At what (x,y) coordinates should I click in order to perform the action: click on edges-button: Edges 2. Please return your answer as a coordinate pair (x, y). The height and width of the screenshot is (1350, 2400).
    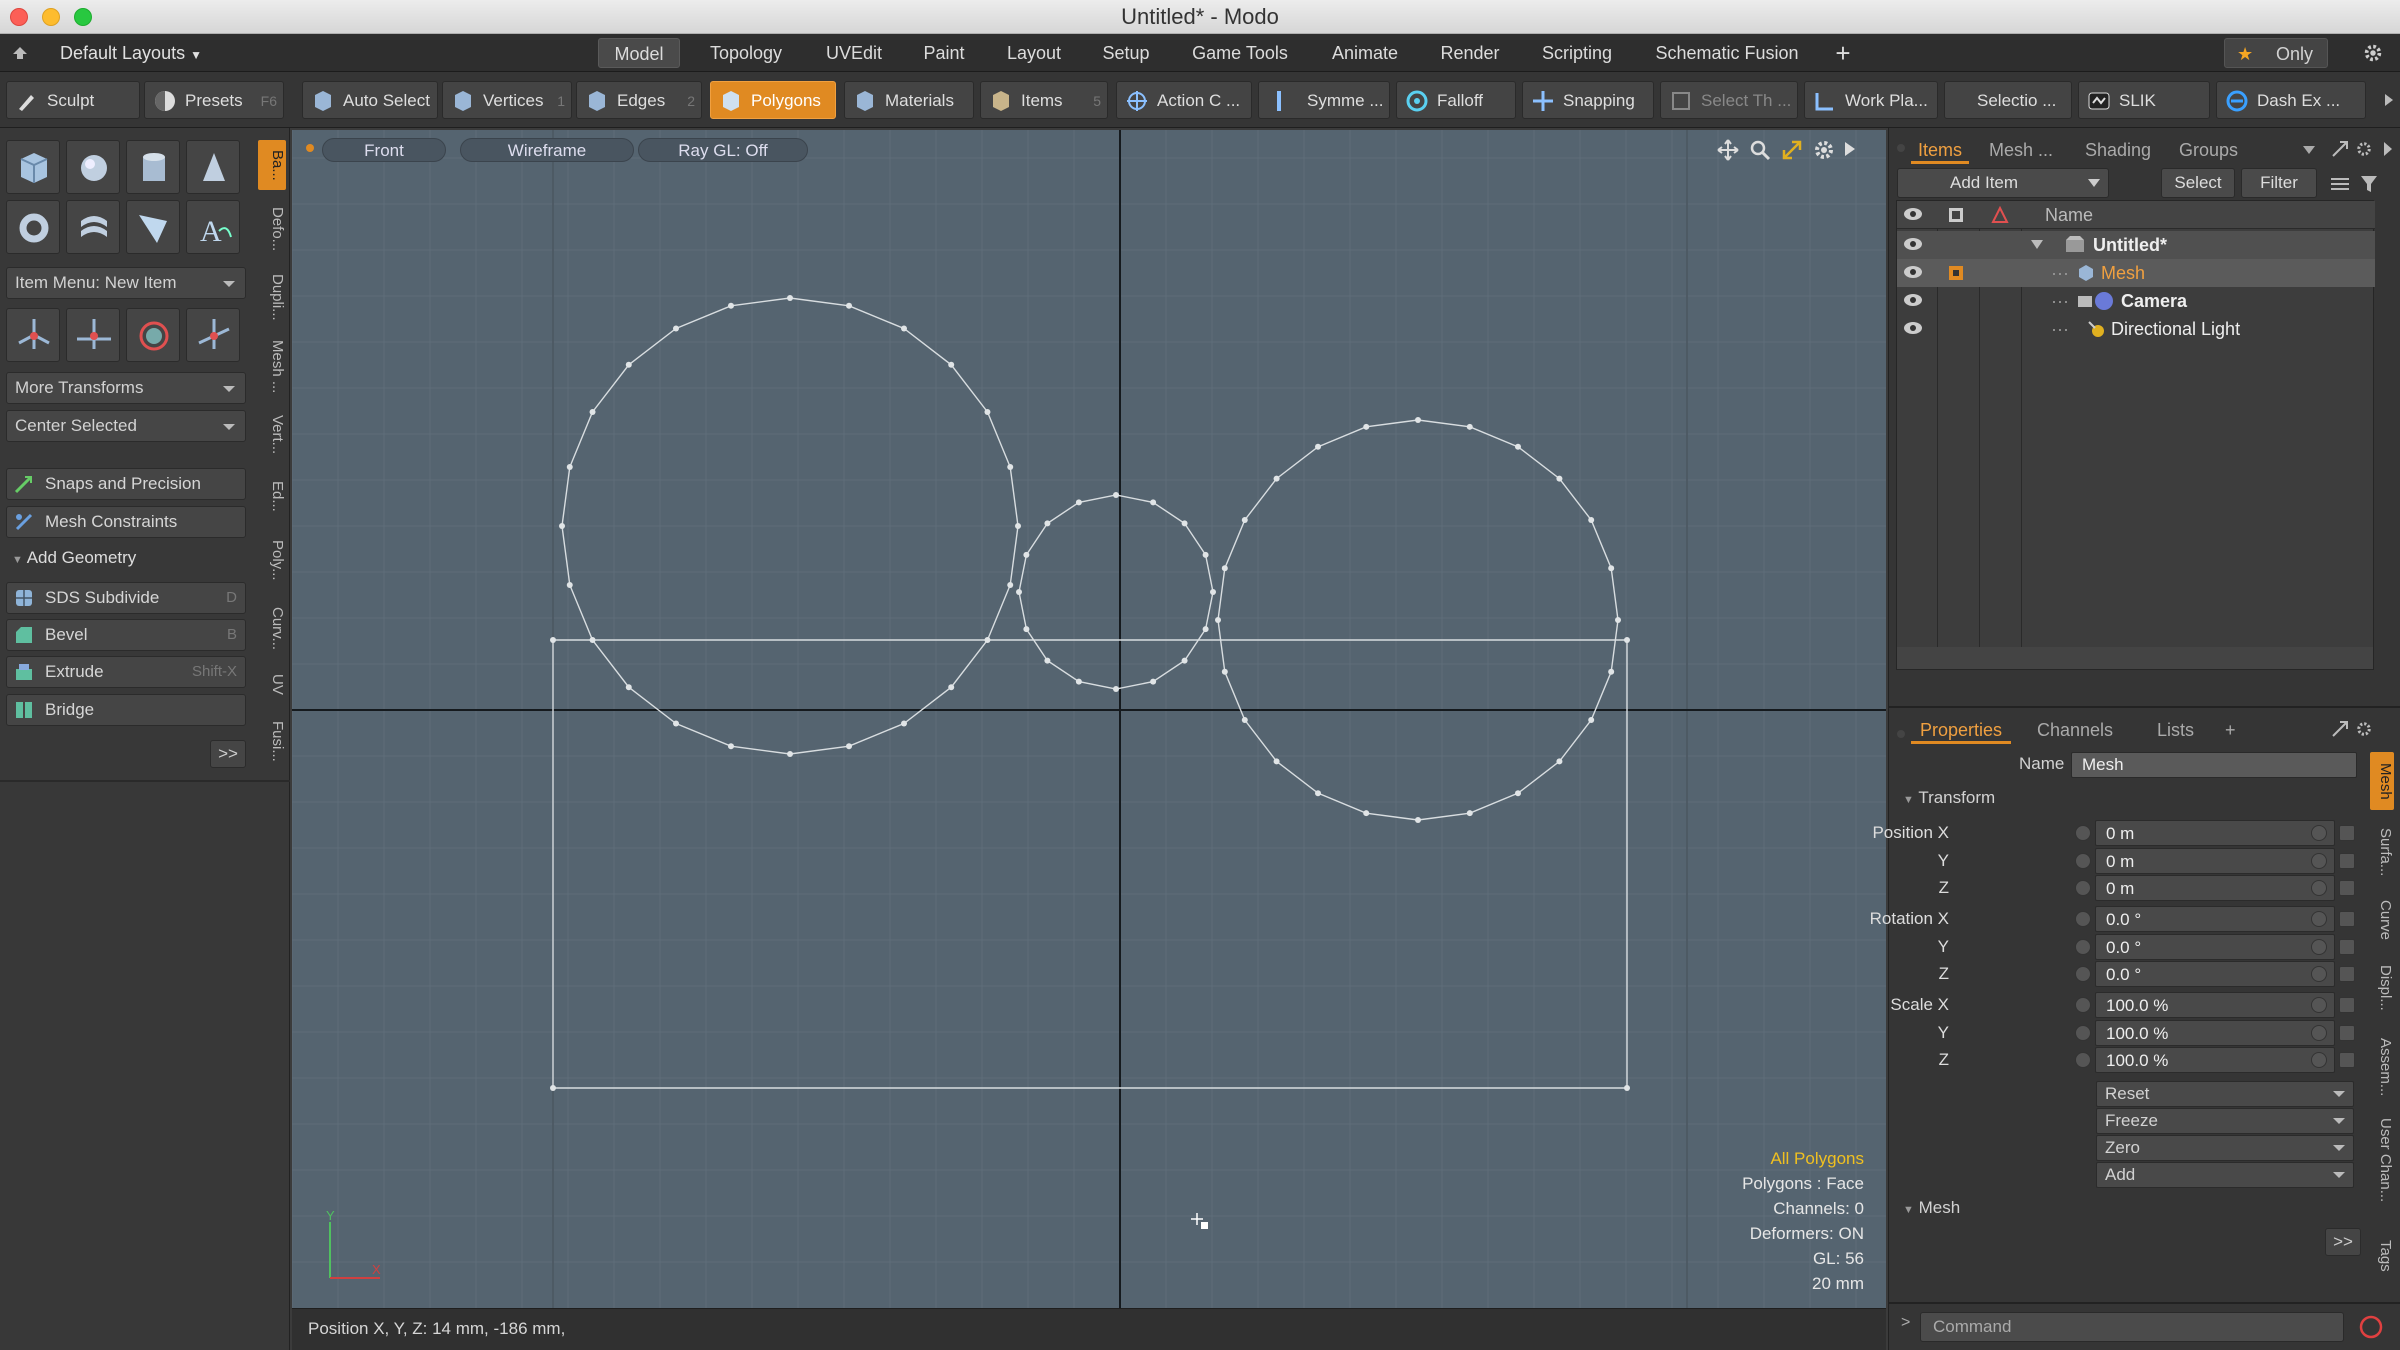
    Looking at the image, I should click on (639, 100).